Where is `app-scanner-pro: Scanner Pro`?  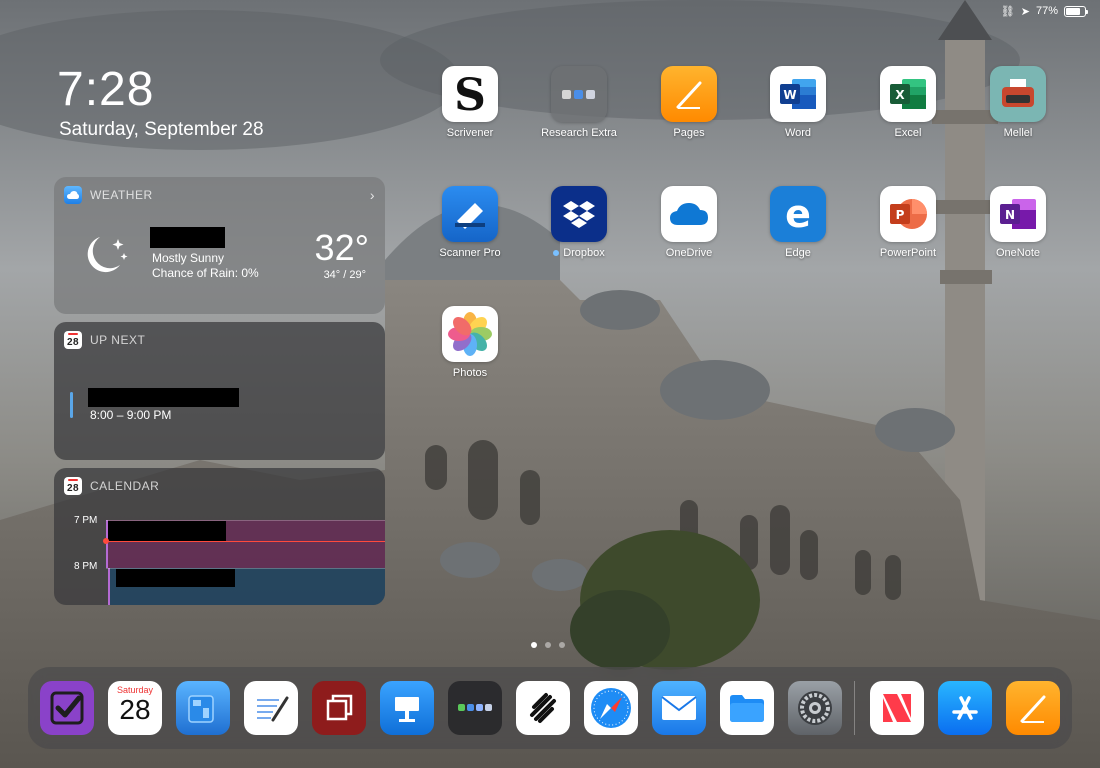
app-scanner-pro: Scanner Pro is located at coordinates (470, 222).